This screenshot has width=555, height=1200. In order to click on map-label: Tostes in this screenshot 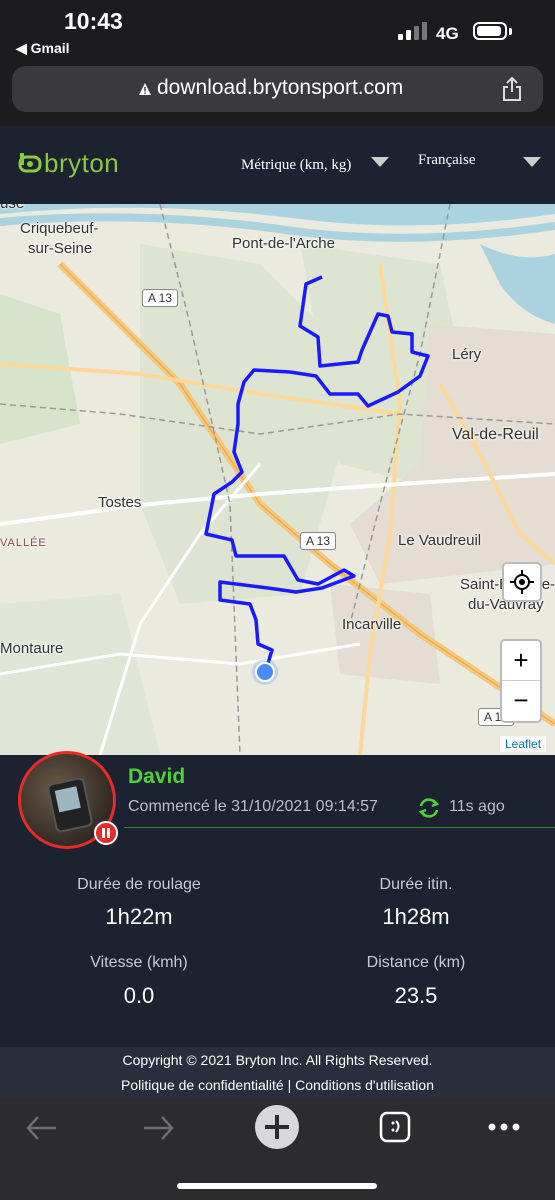, I will do `click(120, 502)`.